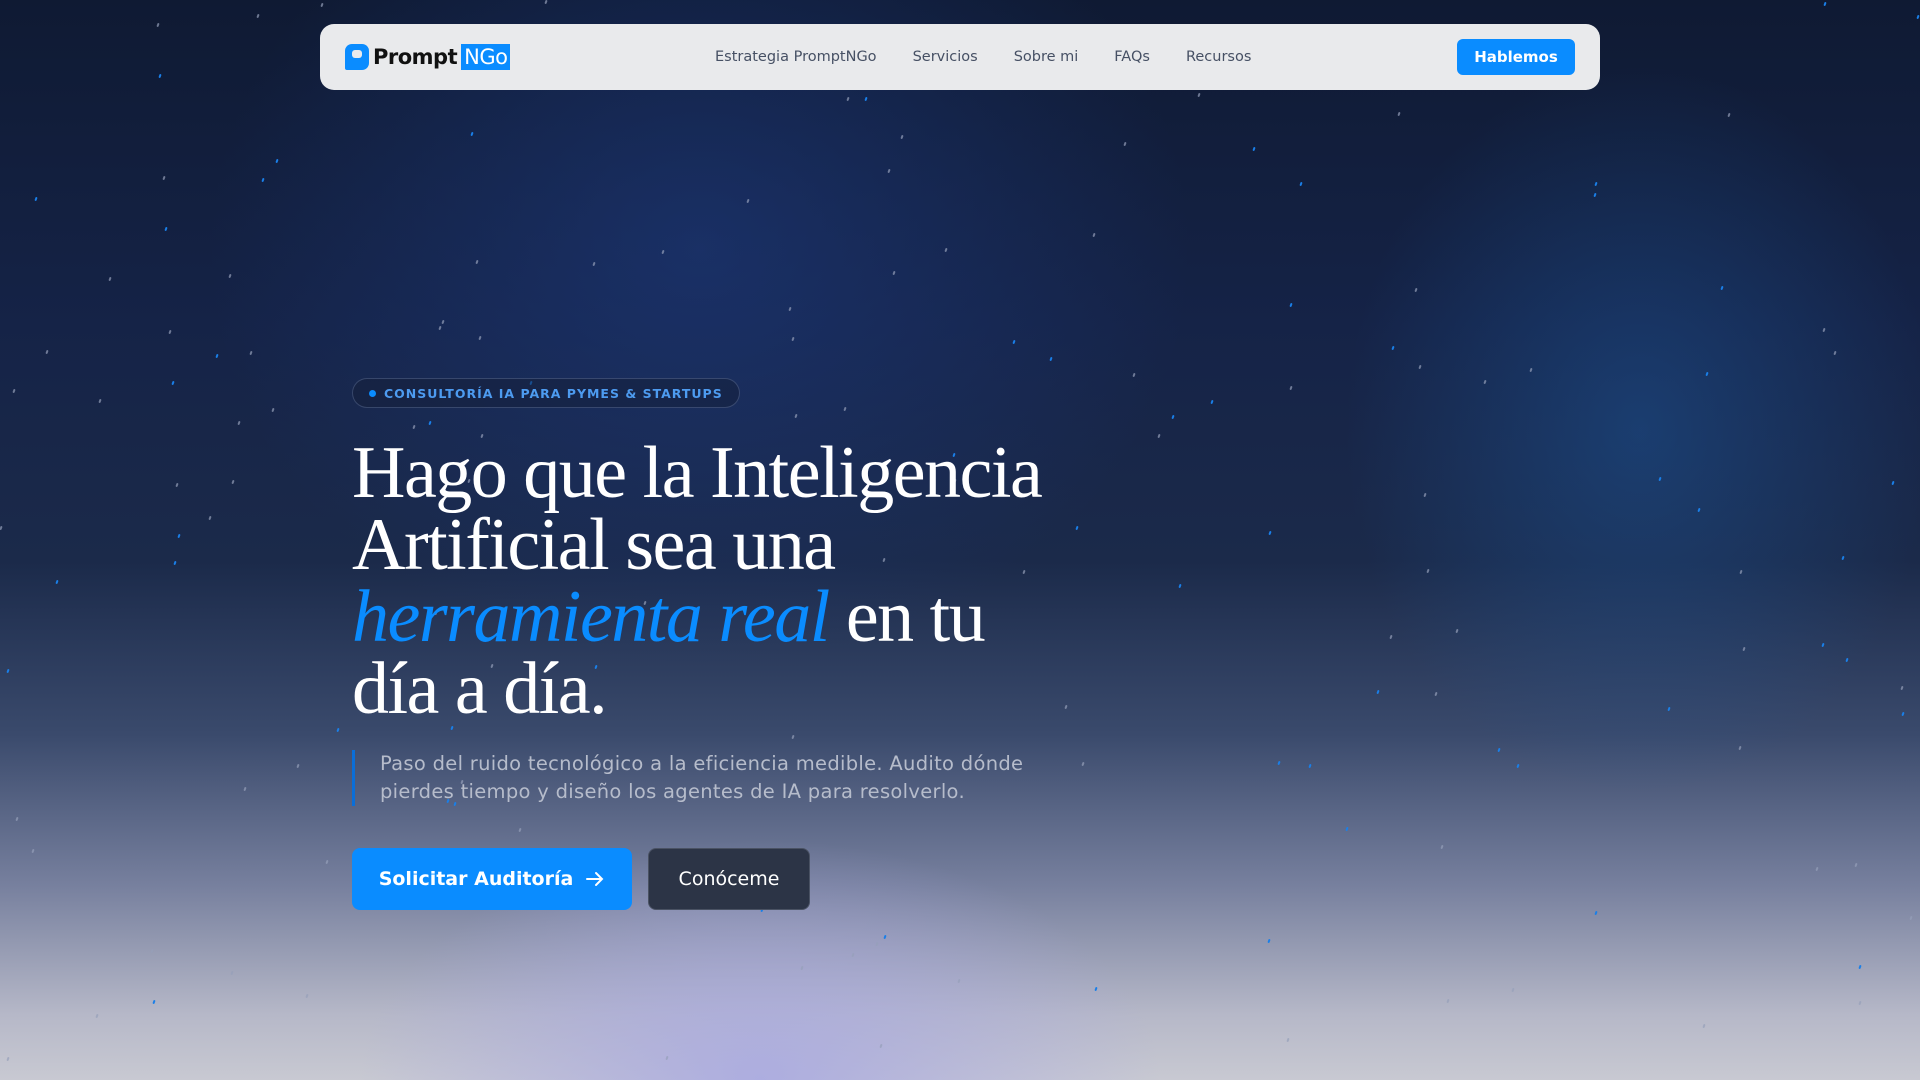  Describe the element at coordinates (591, 617) in the screenshot. I see `title-highlight: herramienta real` at that location.